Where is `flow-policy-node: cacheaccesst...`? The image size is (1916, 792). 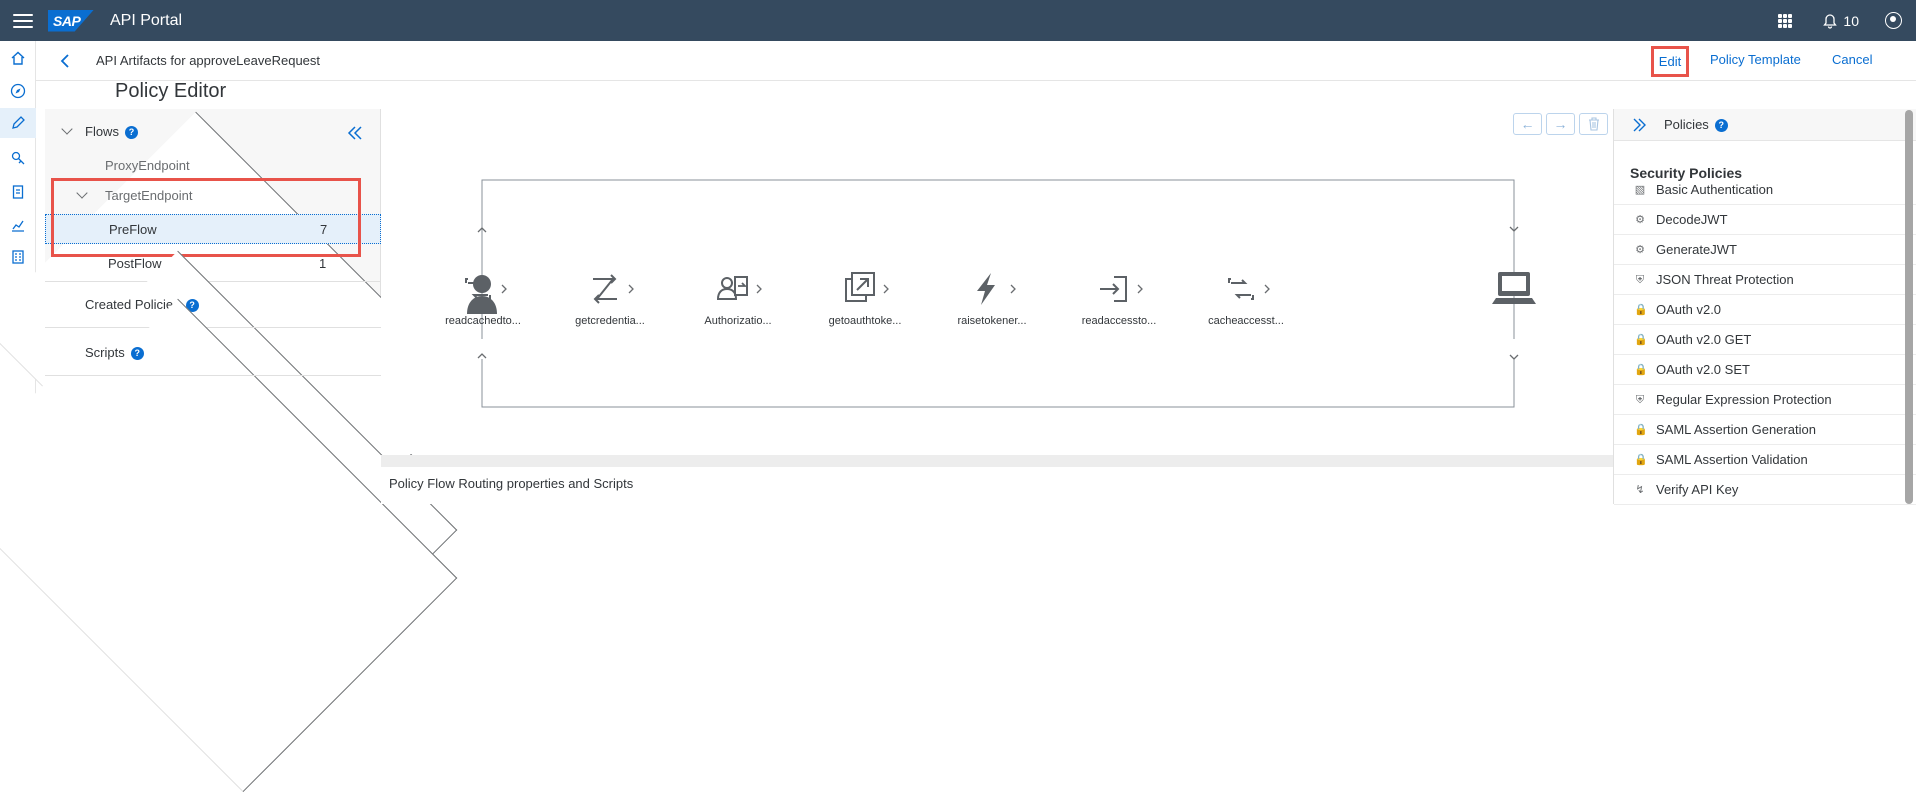 flow-policy-node: cacheaccesst... is located at coordinates (1246, 298).